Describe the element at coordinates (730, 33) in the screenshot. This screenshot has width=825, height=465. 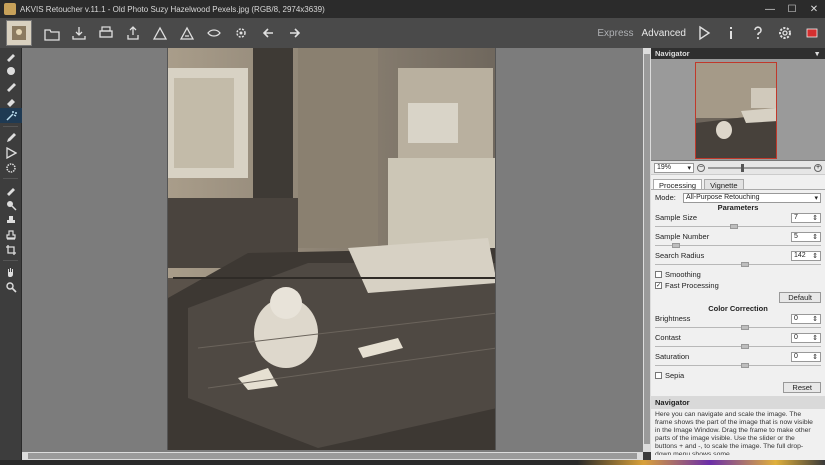
I see `info-icon` at that location.